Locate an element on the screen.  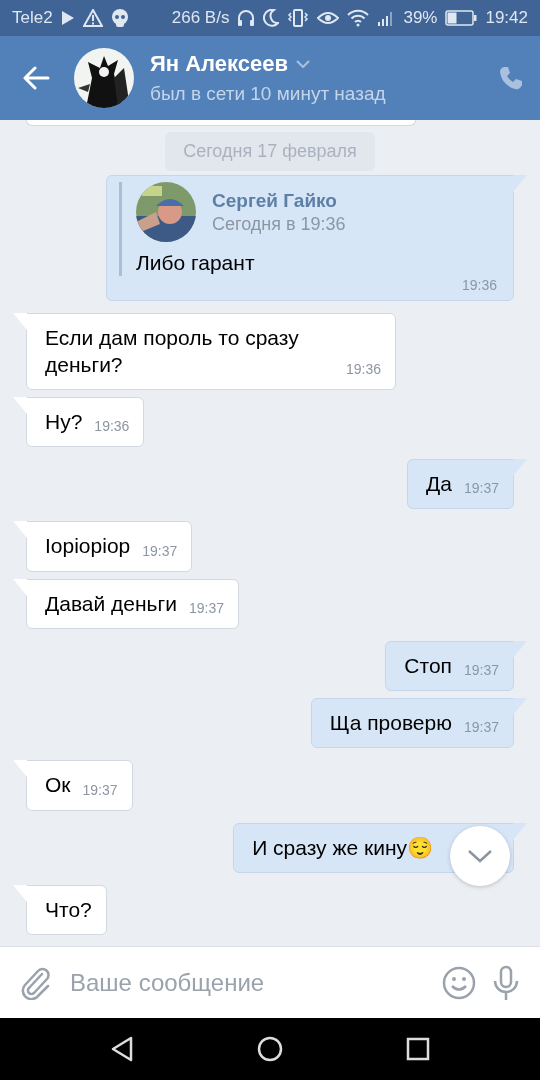
back-arrow-icon is located at coordinates (36, 78).